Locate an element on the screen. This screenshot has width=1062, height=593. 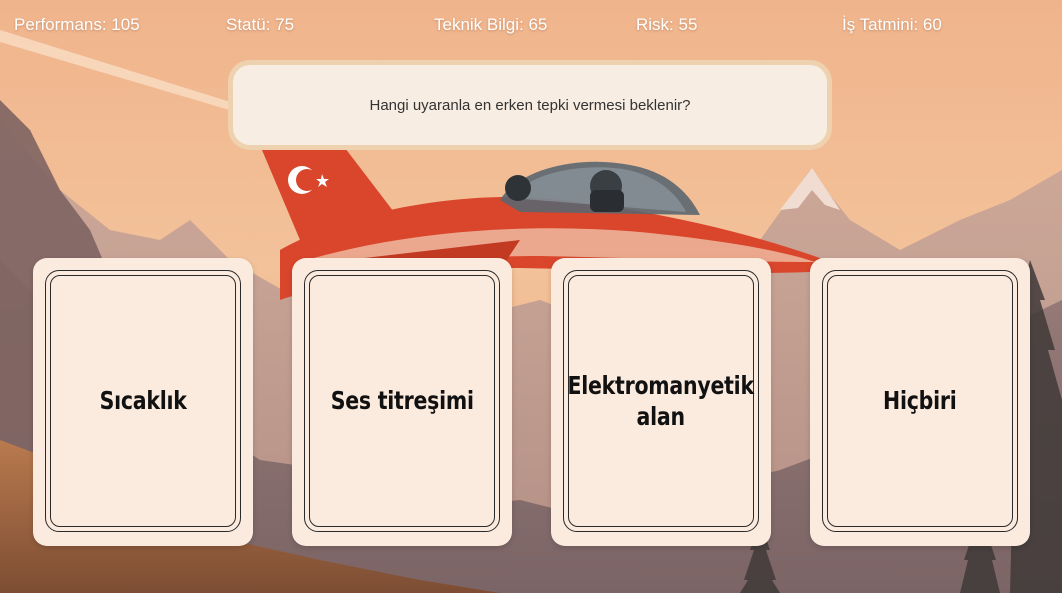
answer-card-1: Sıcaklık is located at coordinates (143, 402).